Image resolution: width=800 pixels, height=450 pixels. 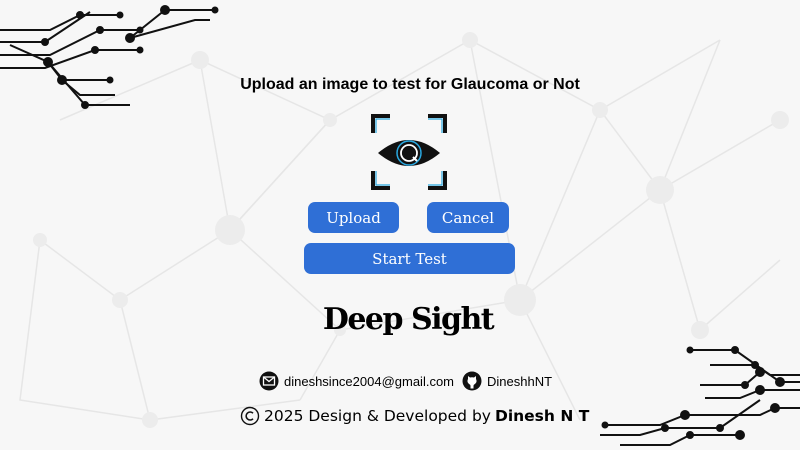 I want to click on email-address: dineshsince2004@gmail.com, so click(x=369, y=381).